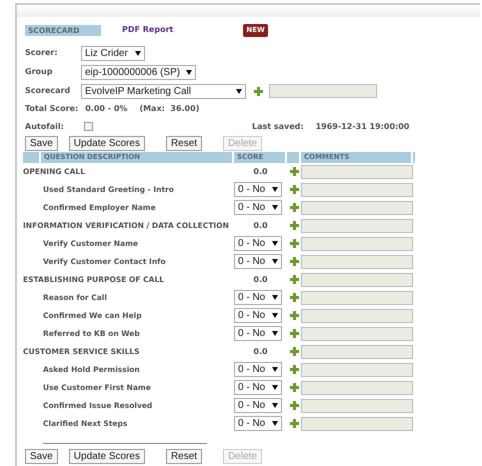  Describe the element at coordinates (42, 53) in the screenshot. I see `field-label: Scorer:` at that location.